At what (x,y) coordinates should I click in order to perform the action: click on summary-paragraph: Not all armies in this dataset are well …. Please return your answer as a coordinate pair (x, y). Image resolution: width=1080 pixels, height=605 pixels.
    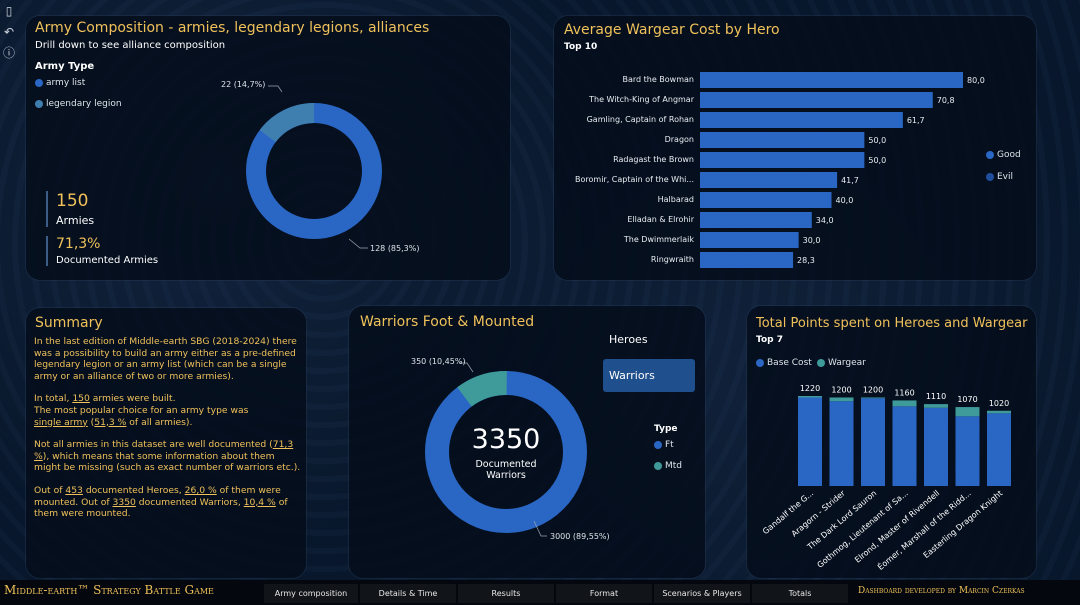
    Looking at the image, I should click on (167, 456).